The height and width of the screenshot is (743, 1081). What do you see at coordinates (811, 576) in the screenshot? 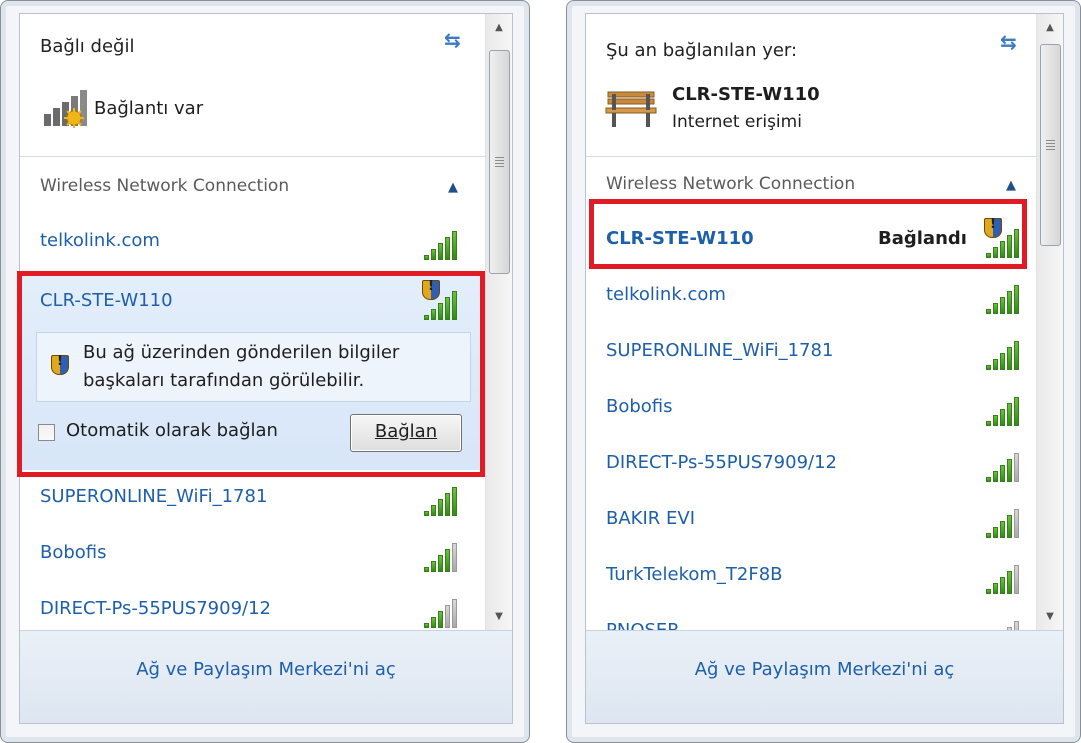
I see `network-row: TurkTelekom_T2F8B` at bounding box center [811, 576].